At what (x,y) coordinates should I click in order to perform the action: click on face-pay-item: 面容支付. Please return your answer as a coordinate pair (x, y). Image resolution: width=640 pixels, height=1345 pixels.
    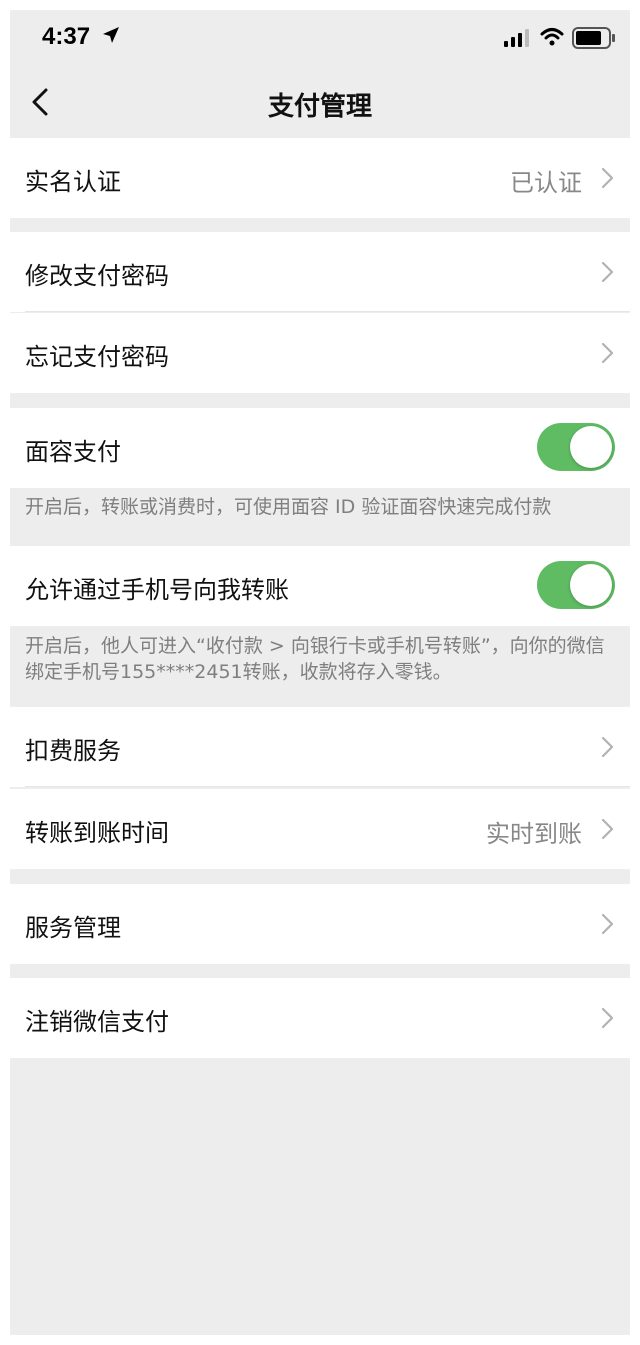
    Looking at the image, I should click on (320, 448).